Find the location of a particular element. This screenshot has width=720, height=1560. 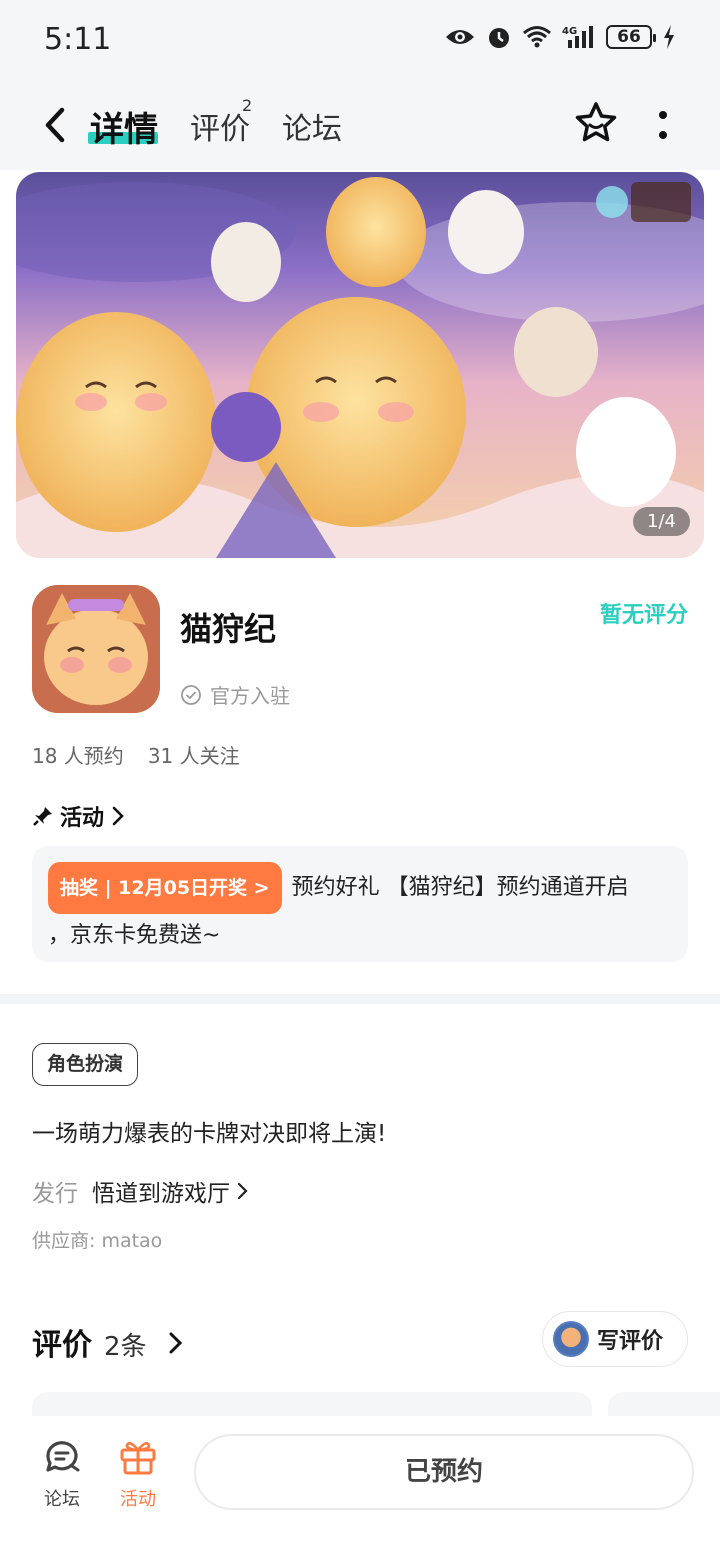

bottom-action-bar: 论坛 活动 已预约 is located at coordinates (360, 1488).